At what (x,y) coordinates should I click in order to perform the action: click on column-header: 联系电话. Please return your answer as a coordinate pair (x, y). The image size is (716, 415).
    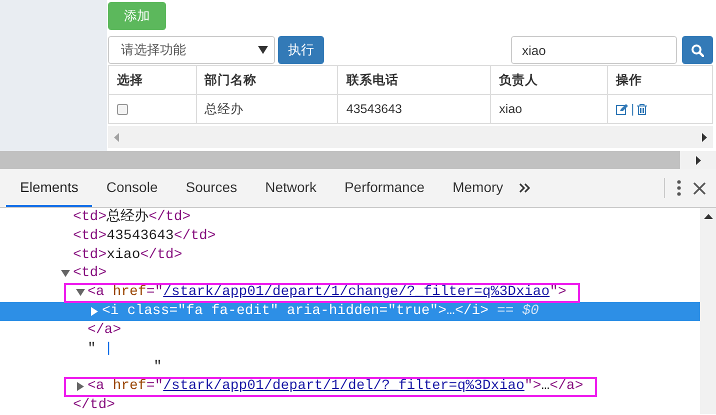
    Looking at the image, I should click on (414, 80).